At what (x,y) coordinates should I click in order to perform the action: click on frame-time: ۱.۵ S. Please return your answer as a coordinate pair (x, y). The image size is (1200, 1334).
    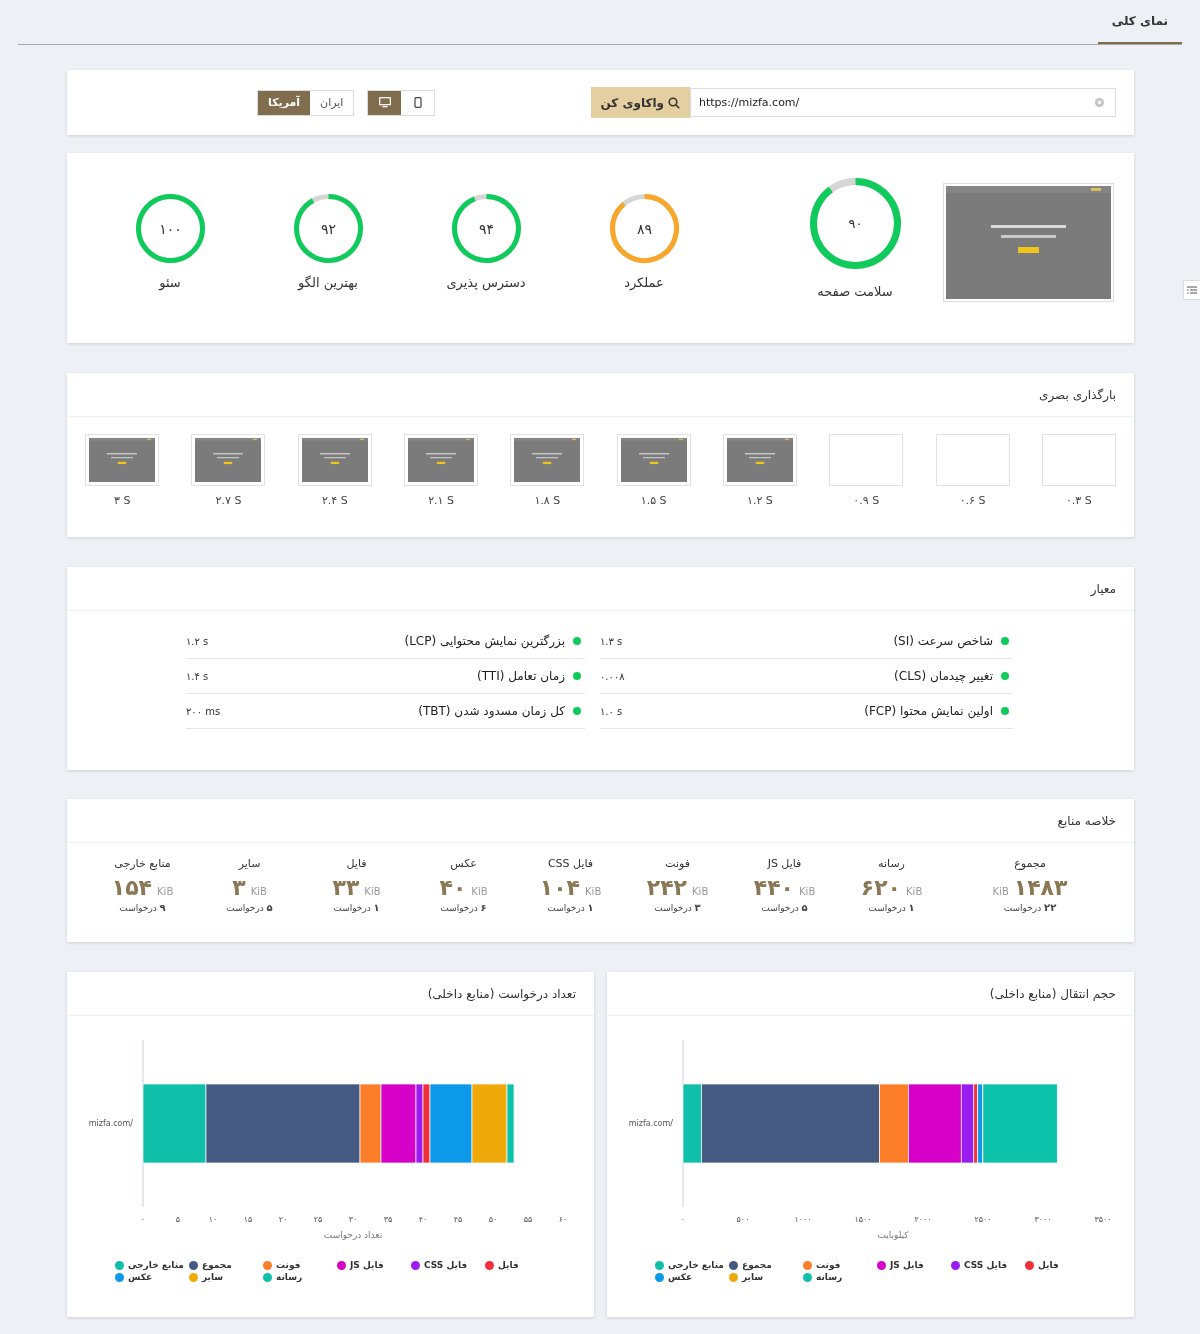
    Looking at the image, I should click on (653, 500).